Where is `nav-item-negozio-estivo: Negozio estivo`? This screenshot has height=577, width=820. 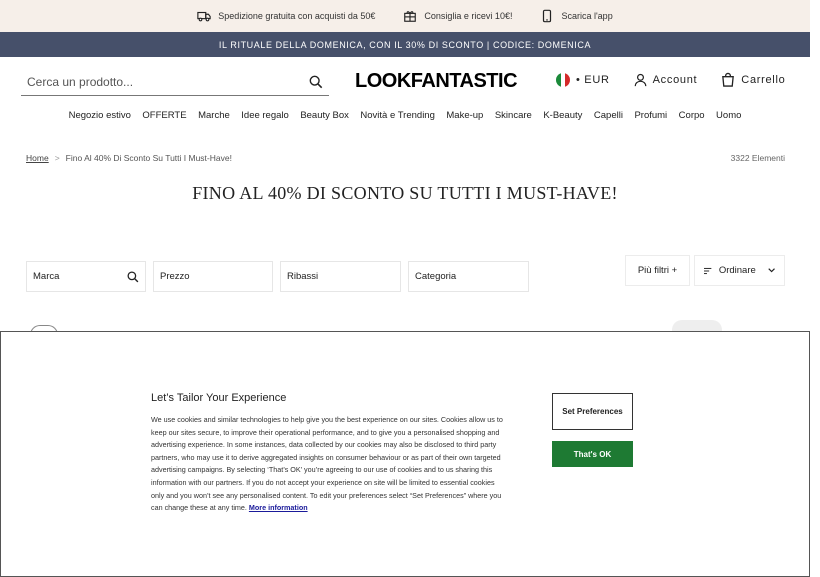 nav-item-negozio-estivo: Negozio estivo is located at coordinates (100, 120).